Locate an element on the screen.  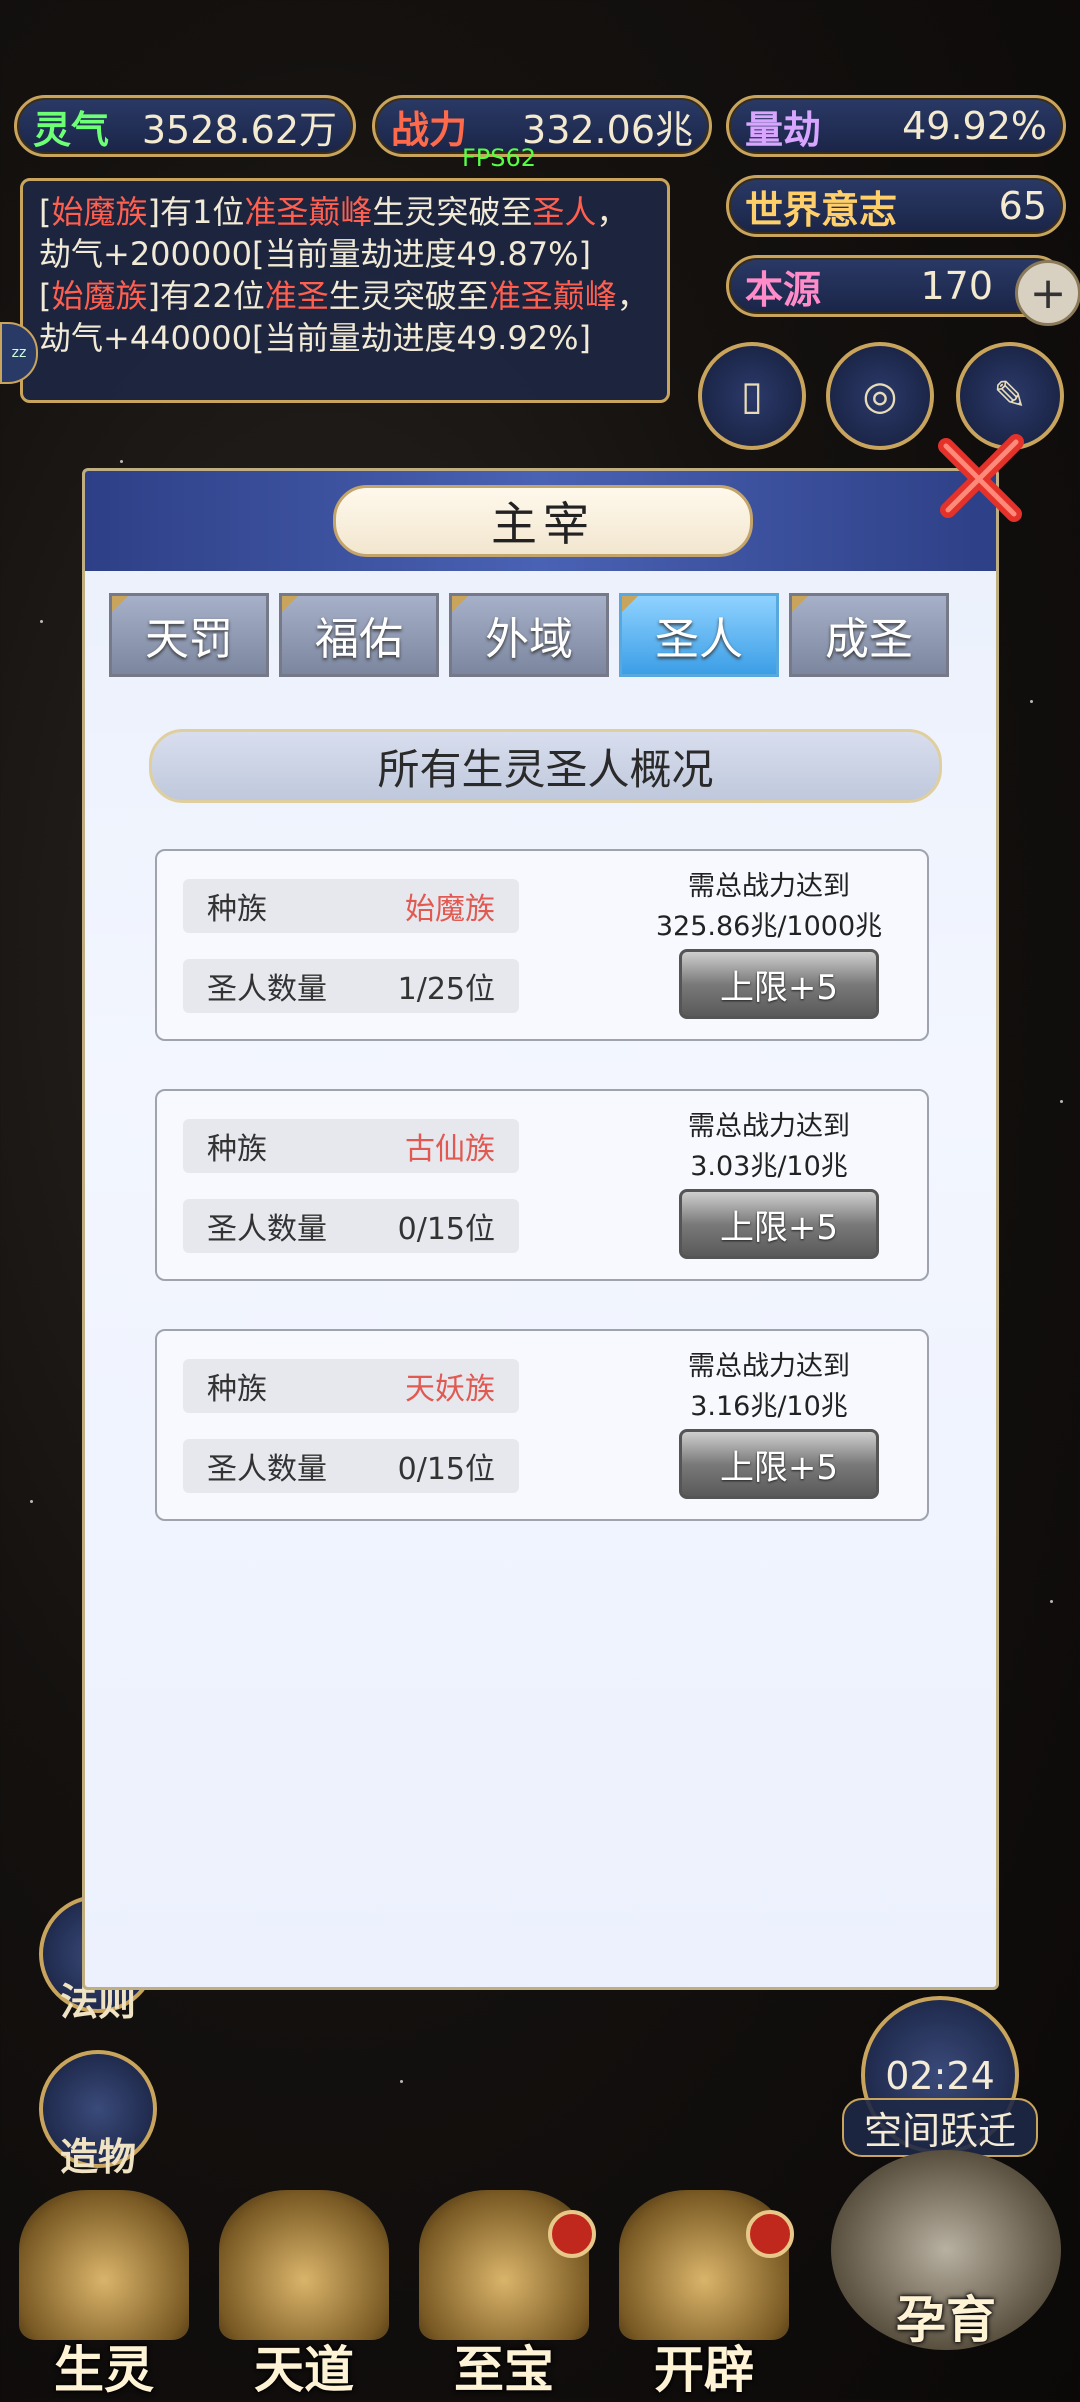
menu-zaowu: 造物 is located at coordinates (98, 2115).